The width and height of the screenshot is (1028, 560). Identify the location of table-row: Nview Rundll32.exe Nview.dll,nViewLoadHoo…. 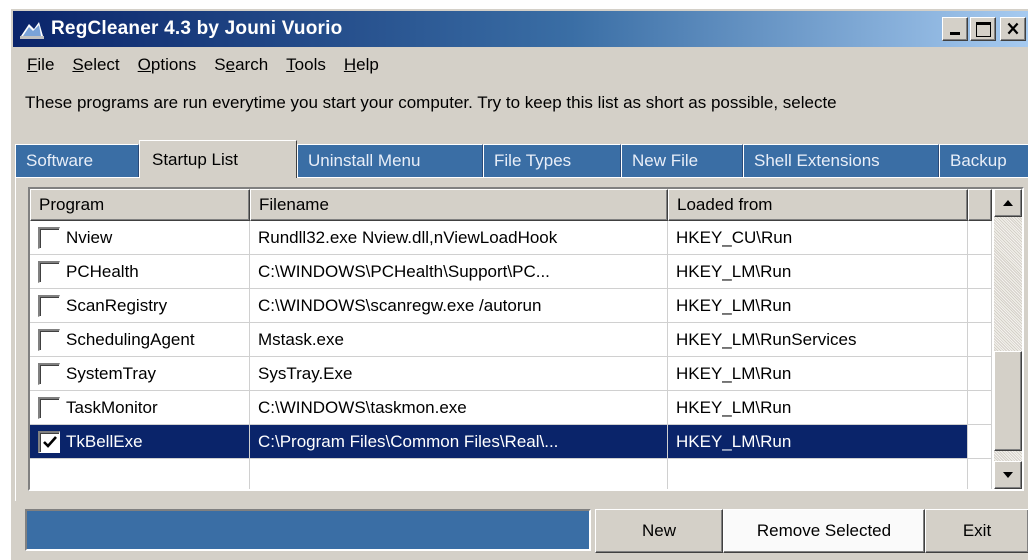
(511, 238).